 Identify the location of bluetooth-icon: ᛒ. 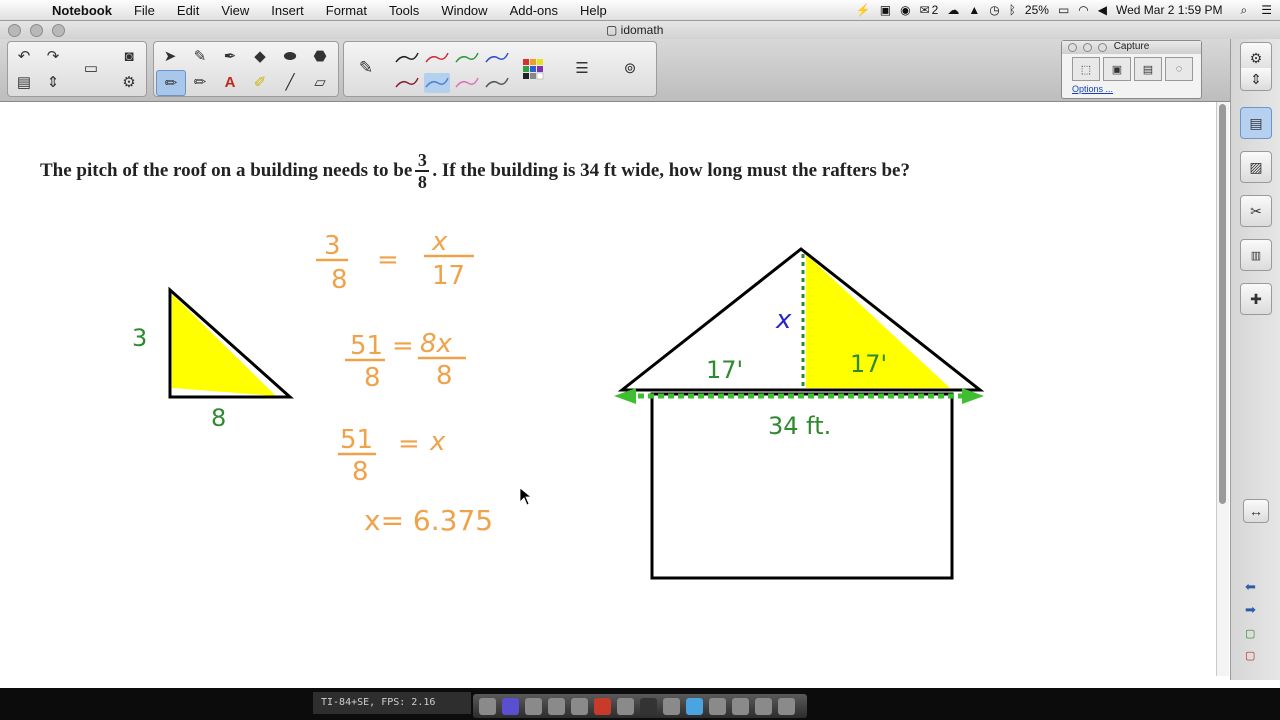
(1012, 10).